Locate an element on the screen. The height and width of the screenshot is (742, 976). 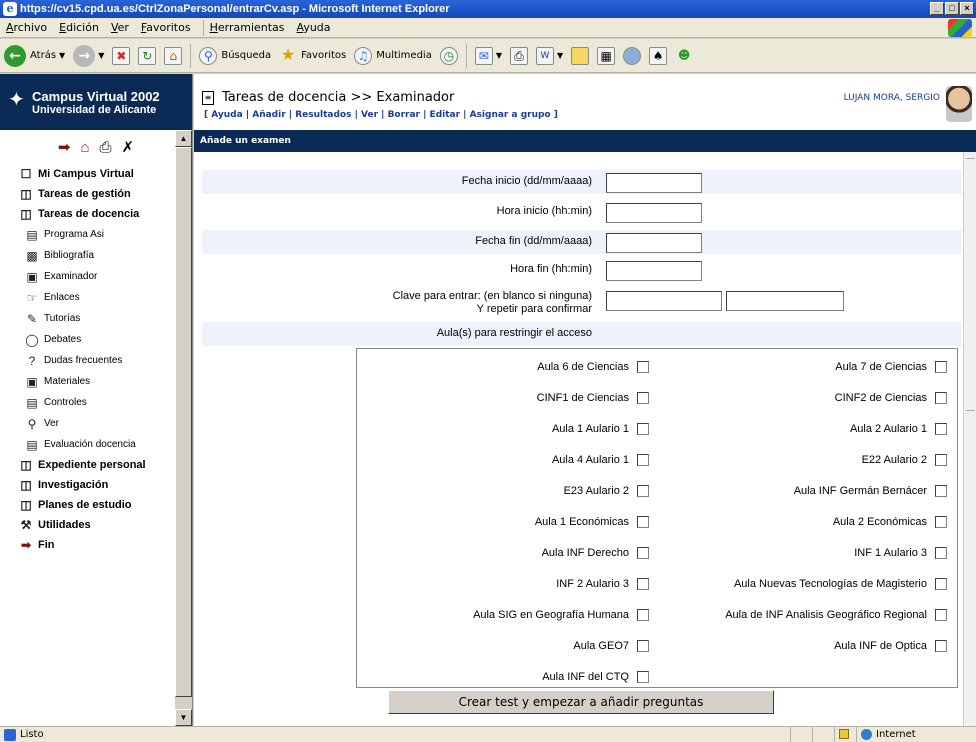
create-test-button: Crear test y empezar a añadir preguntas is located at coordinates (581, 702).